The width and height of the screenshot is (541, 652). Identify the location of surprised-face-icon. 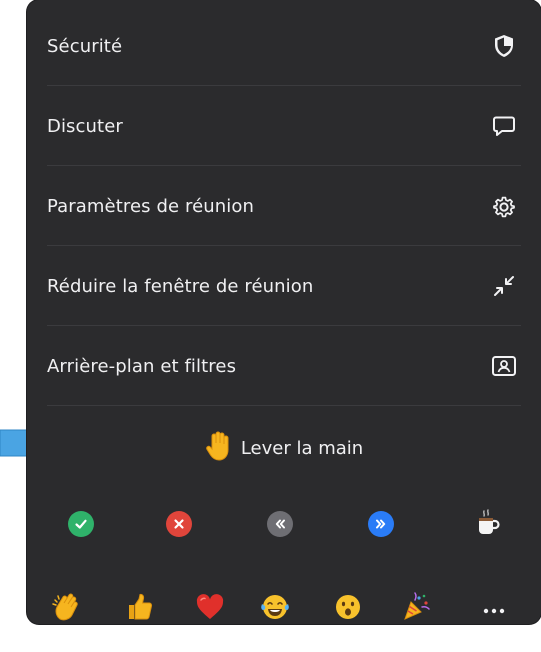
(348, 609).